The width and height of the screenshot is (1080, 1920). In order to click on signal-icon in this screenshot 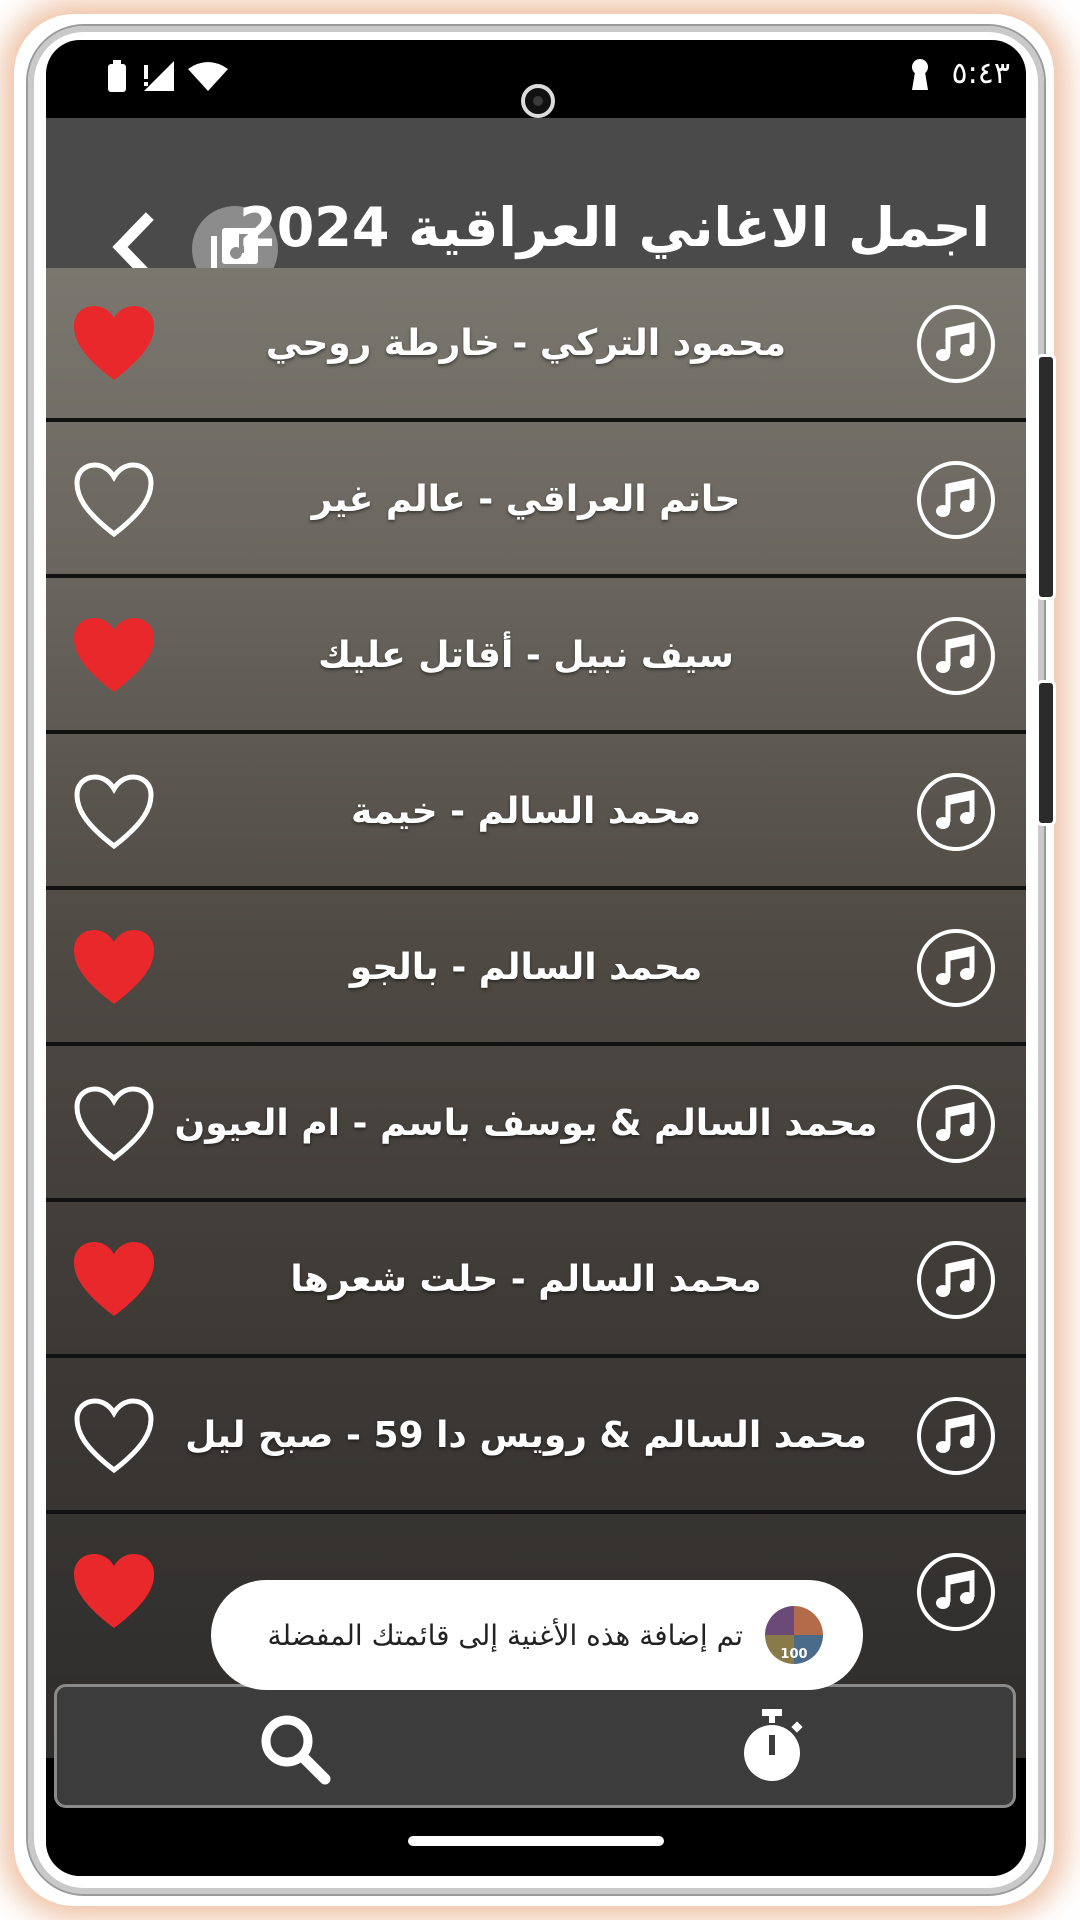, I will do `click(159, 76)`.